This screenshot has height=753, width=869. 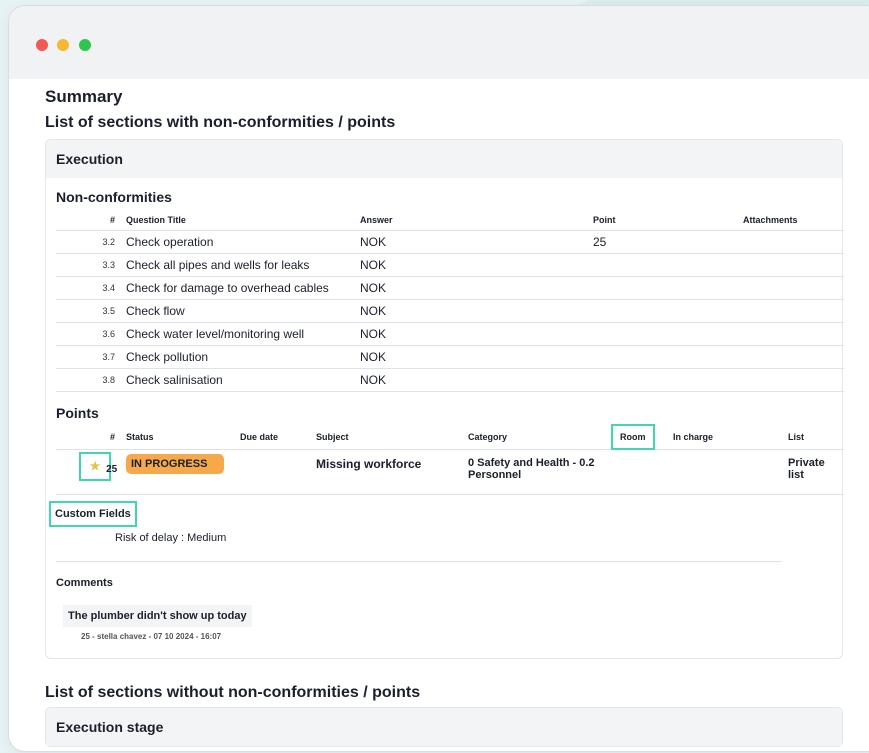 What do you see at coordinates (91, 437) in the screenshot?
I see `pt-col-num: #` at bounding box center [91, 437].